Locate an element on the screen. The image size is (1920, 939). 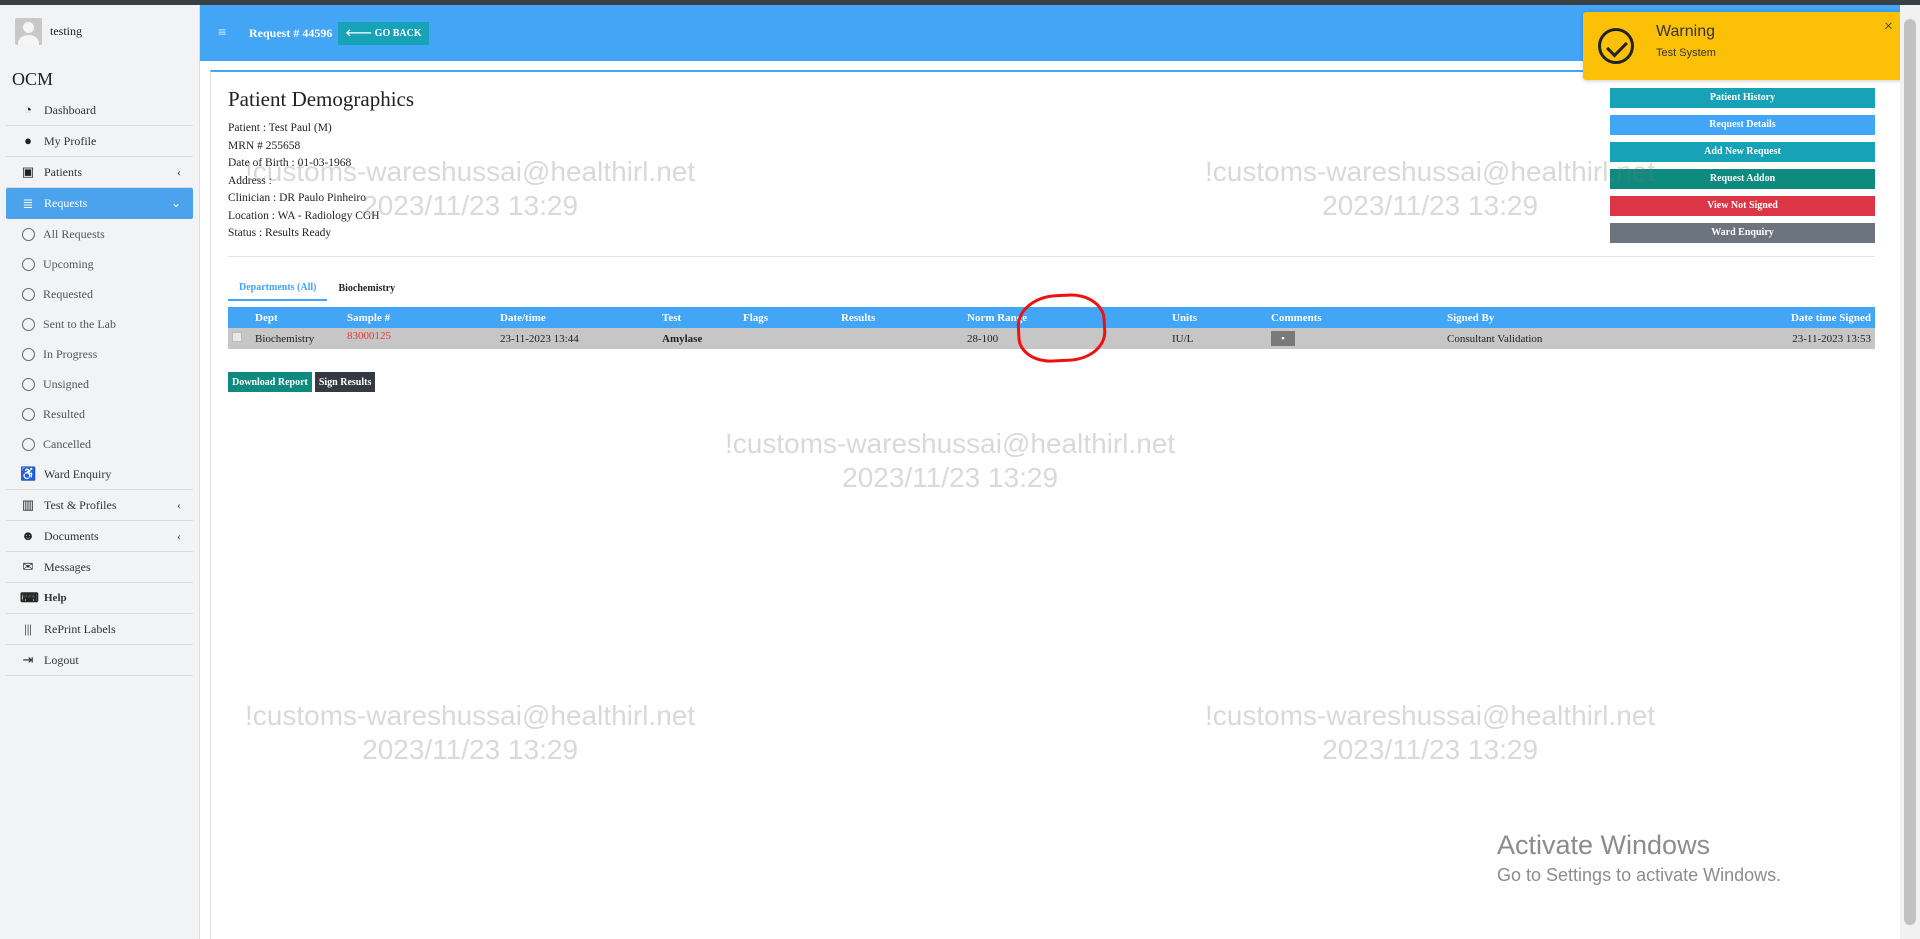
sidebar-item-requests: ≣ Requests ⌄ is located at coordinates (99, 203).